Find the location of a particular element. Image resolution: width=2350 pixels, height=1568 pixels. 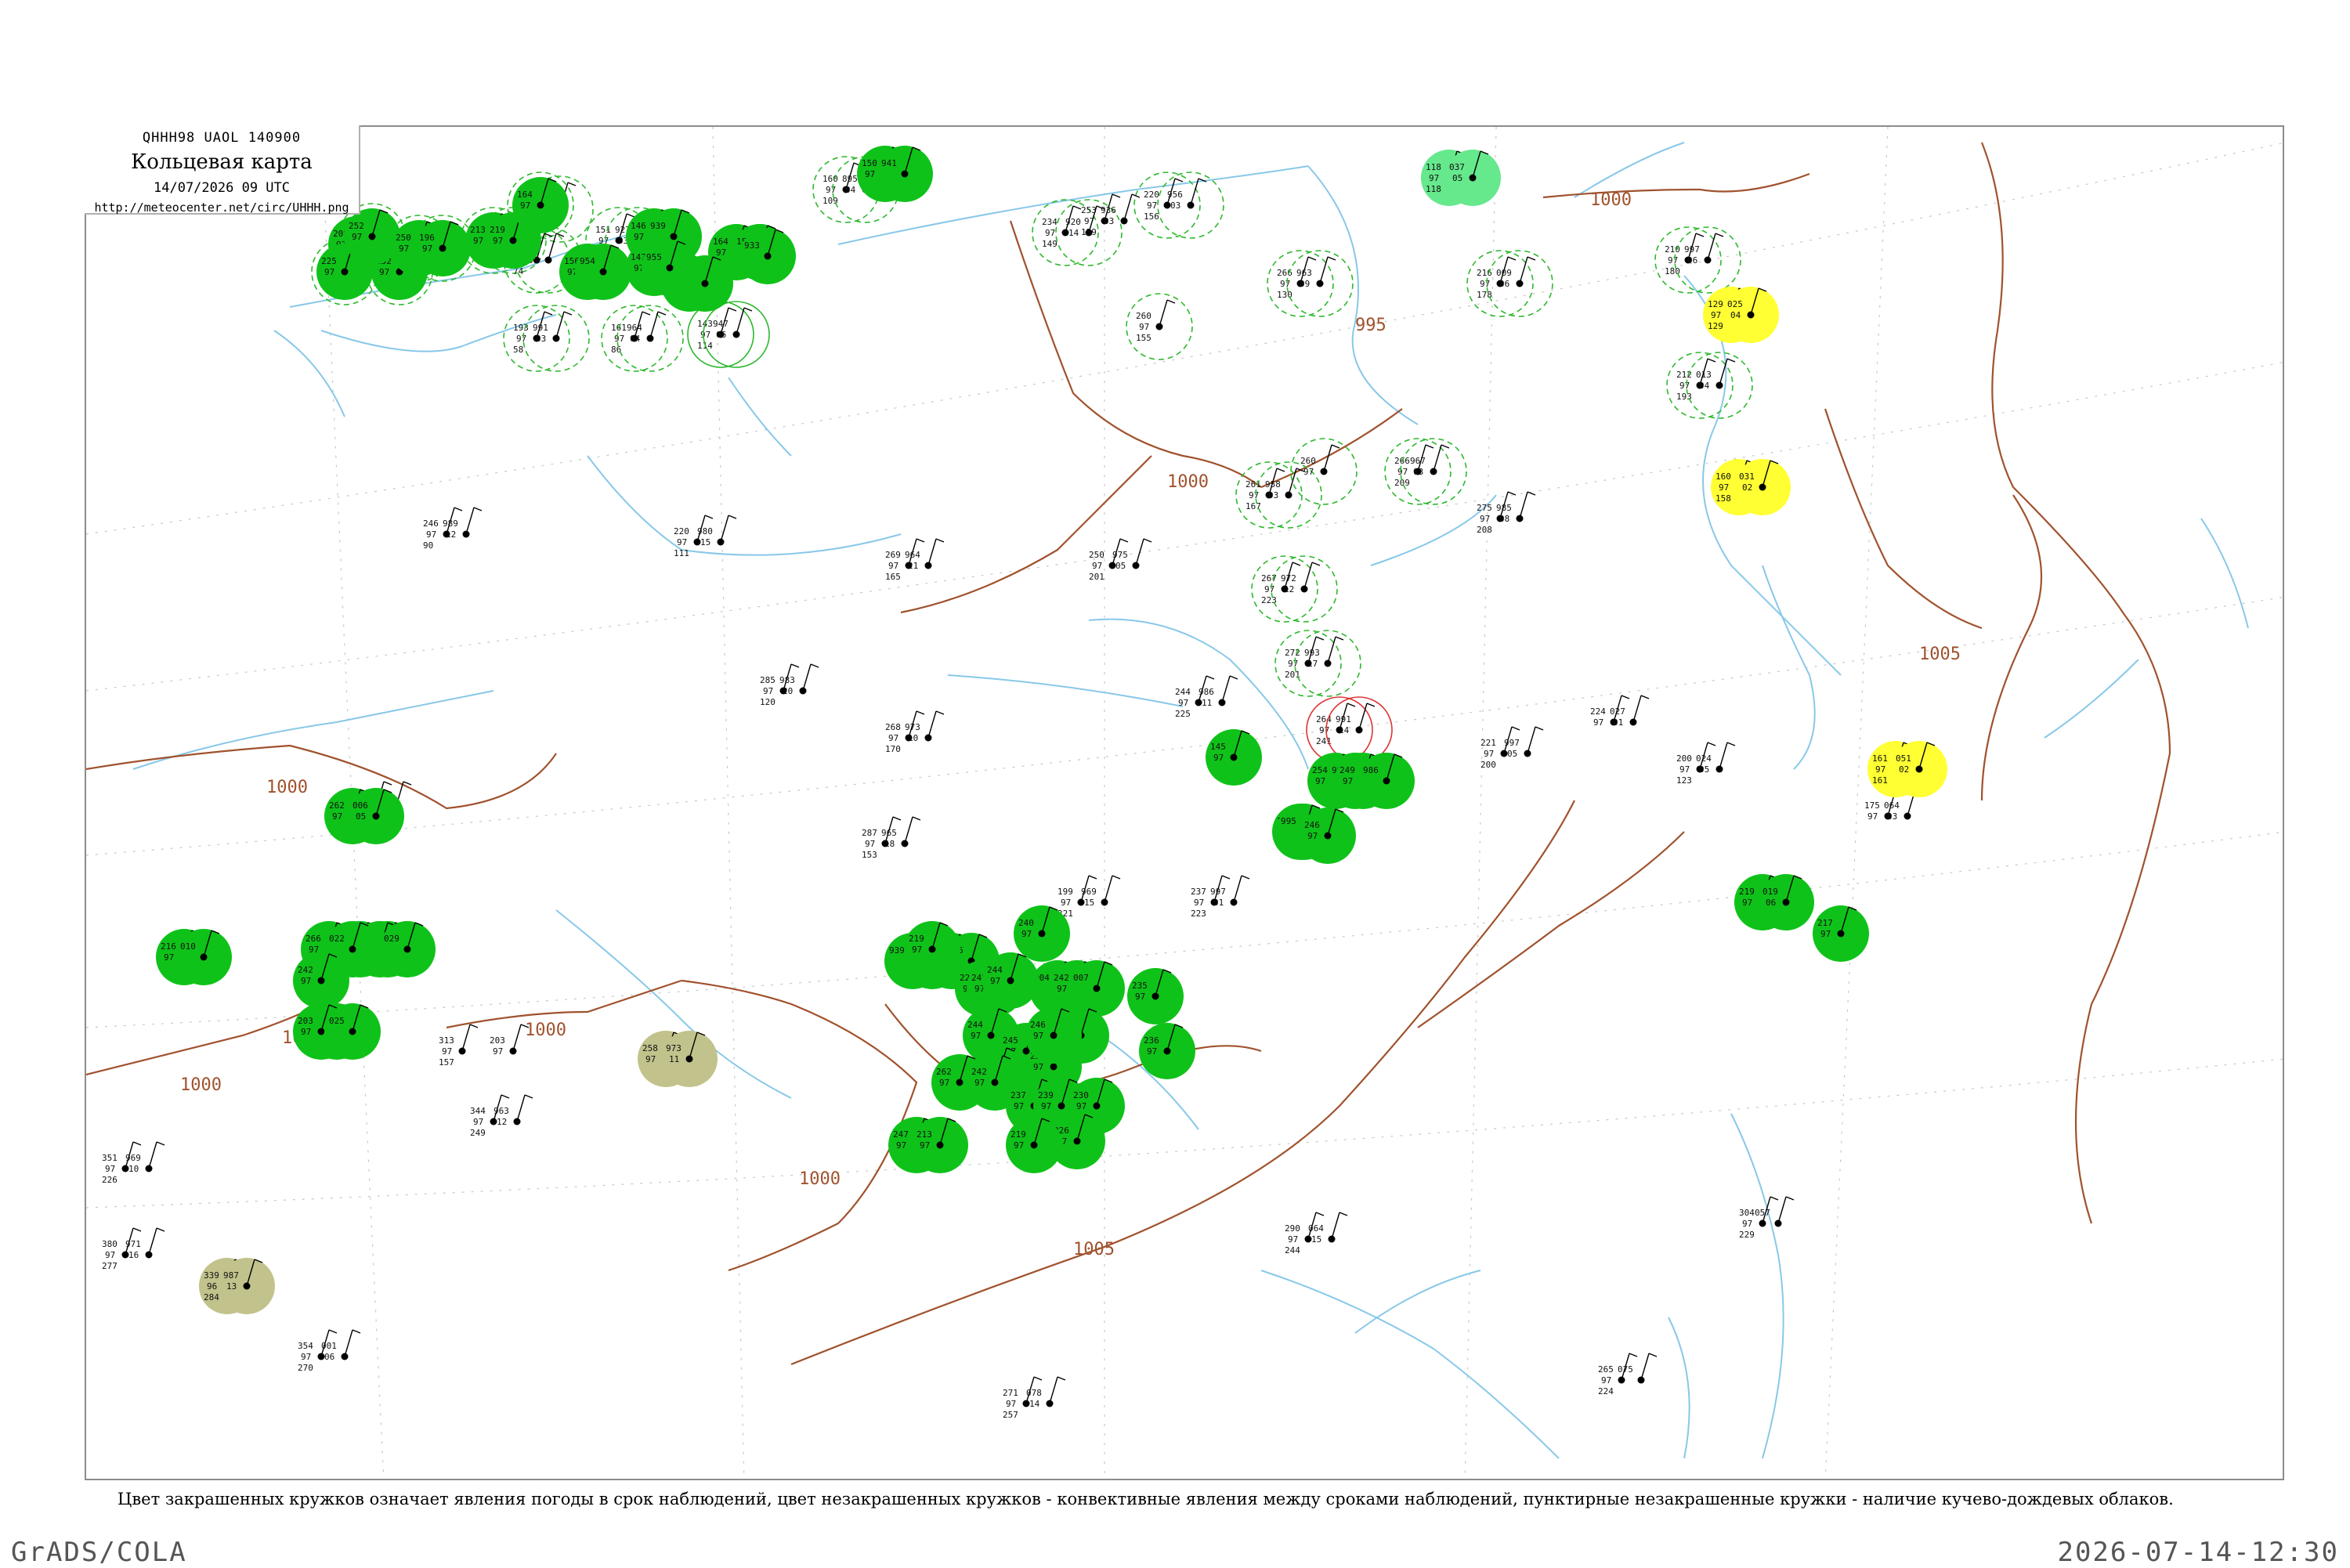

station-pressure: 235 is located at coordinates (1140, 986).